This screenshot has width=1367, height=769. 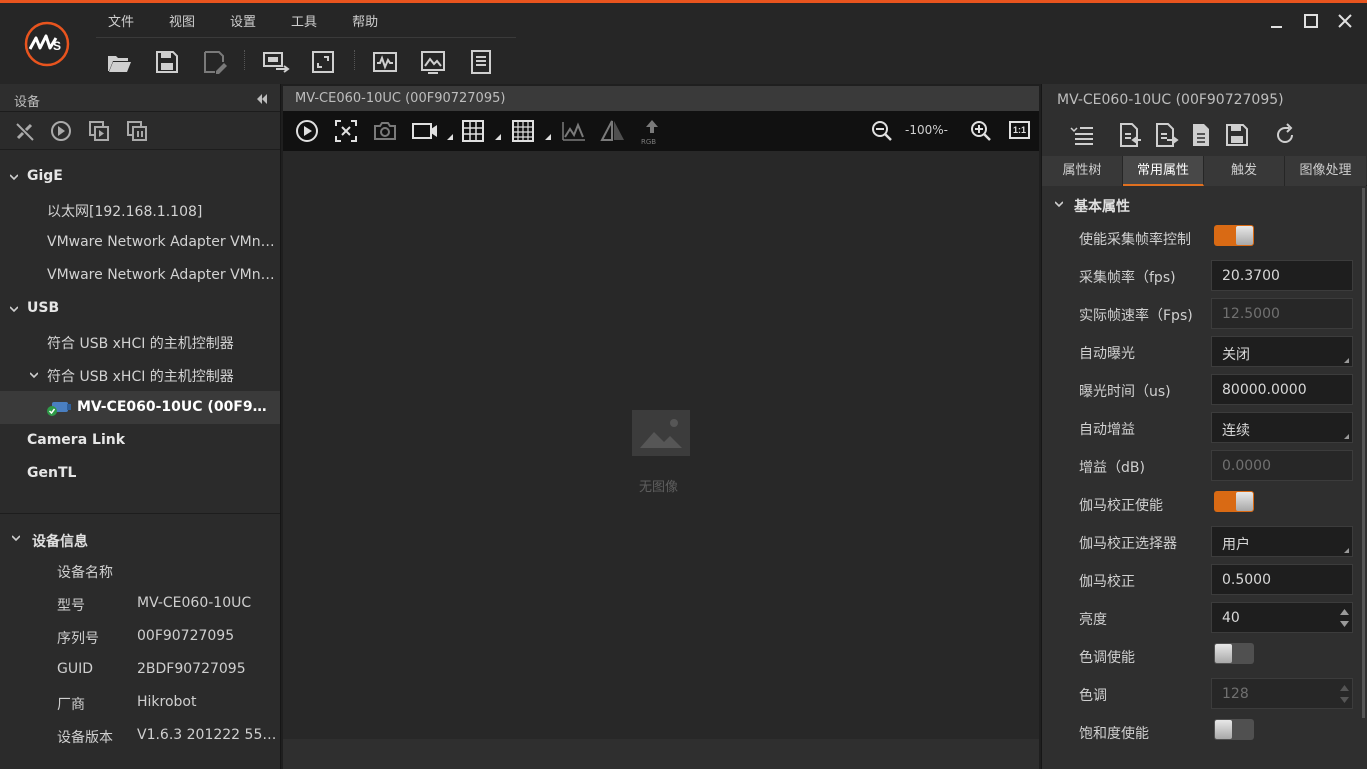 I want to click on tab-property-tree: 属性树, so click(x=1082, y=171).